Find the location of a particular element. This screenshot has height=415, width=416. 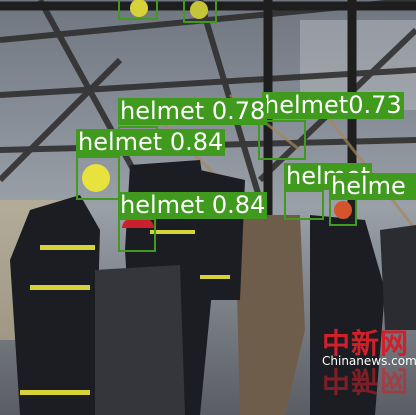

watermark-reflection-text: 中新网 is located at coordinates (366, 380).